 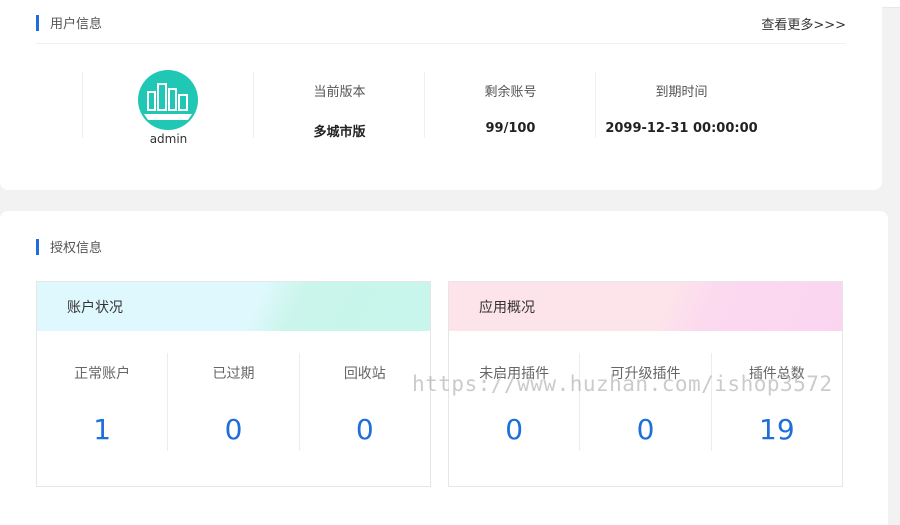 I want to click on remaining-accounts-value: 99/100, so click(x=510, y=128).